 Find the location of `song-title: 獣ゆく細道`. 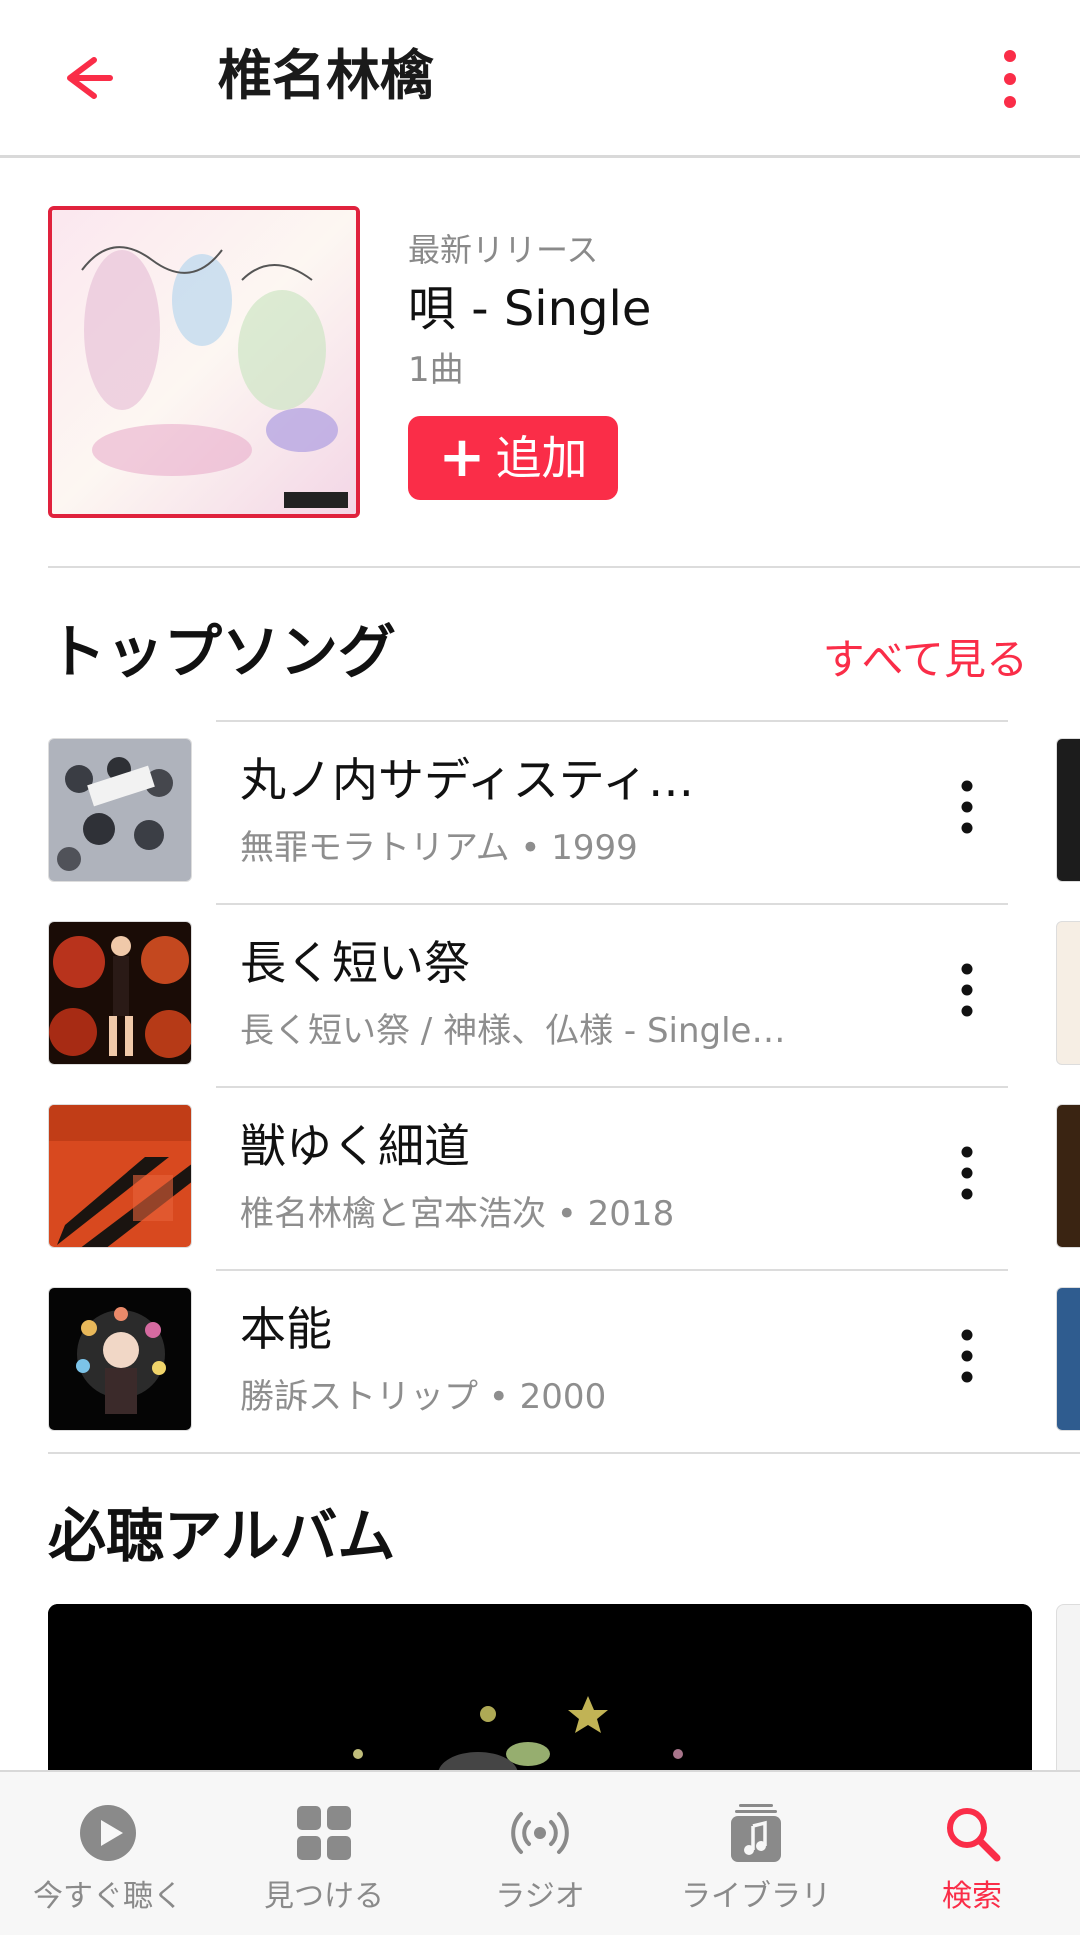

song-title: 獣ゆく細道 is located at coordinates (355, 1146).